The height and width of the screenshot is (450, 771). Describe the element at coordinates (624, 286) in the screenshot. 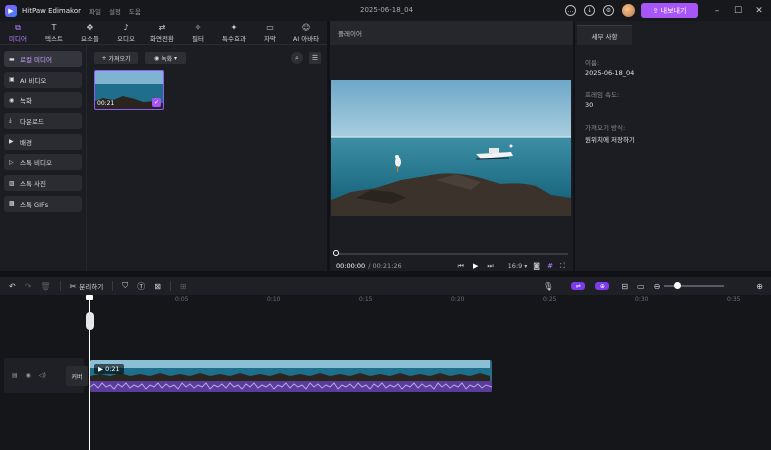

I see `split-track-icon: ⊟` at that location.